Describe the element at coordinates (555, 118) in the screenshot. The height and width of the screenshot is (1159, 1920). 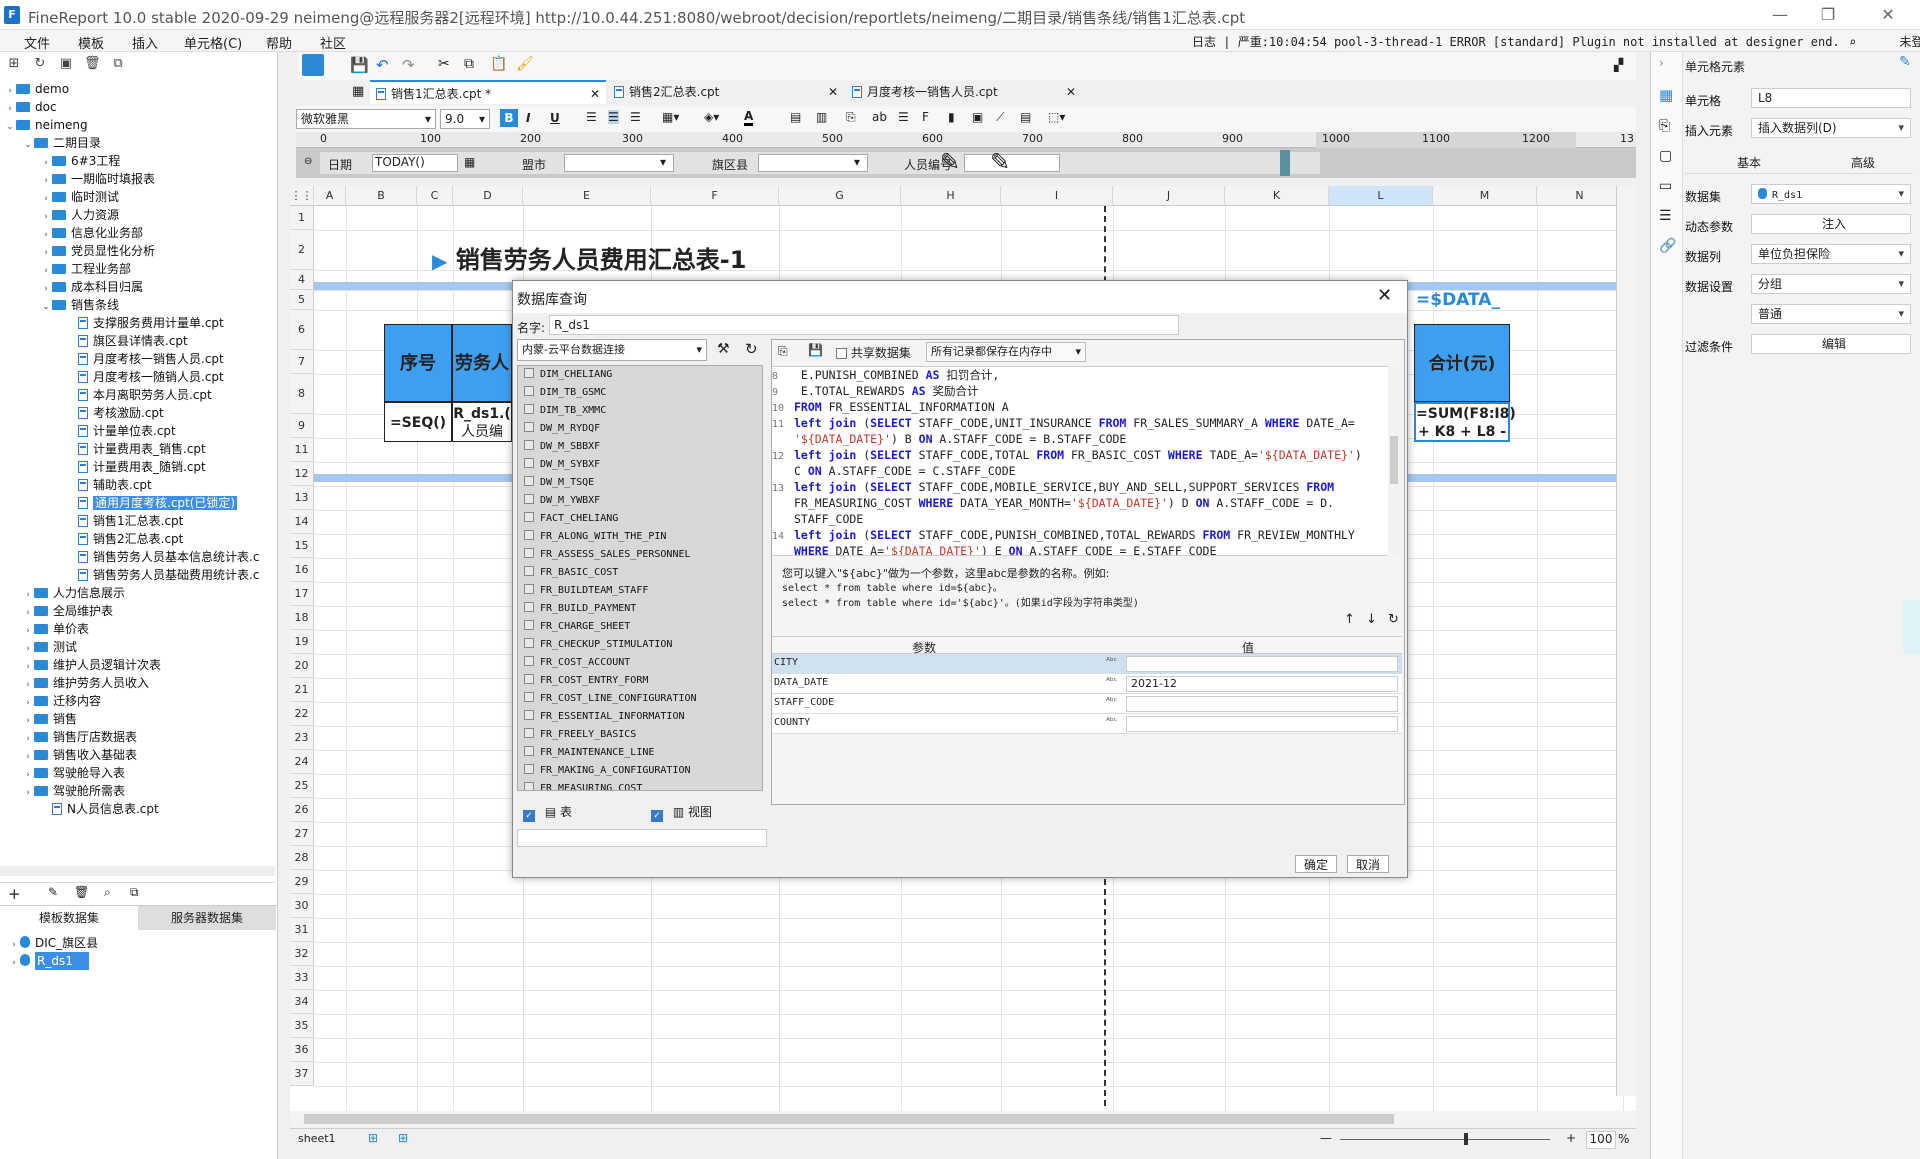
I see `underline-button: U` at that location.